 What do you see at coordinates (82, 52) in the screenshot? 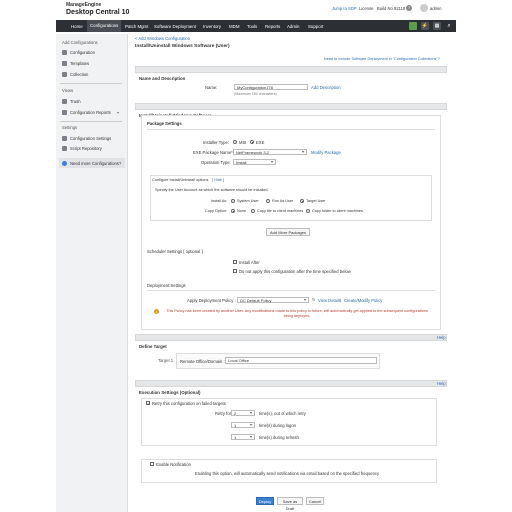
I see `sidebar-item-label: Configuration` at bounding box center [82, 52].